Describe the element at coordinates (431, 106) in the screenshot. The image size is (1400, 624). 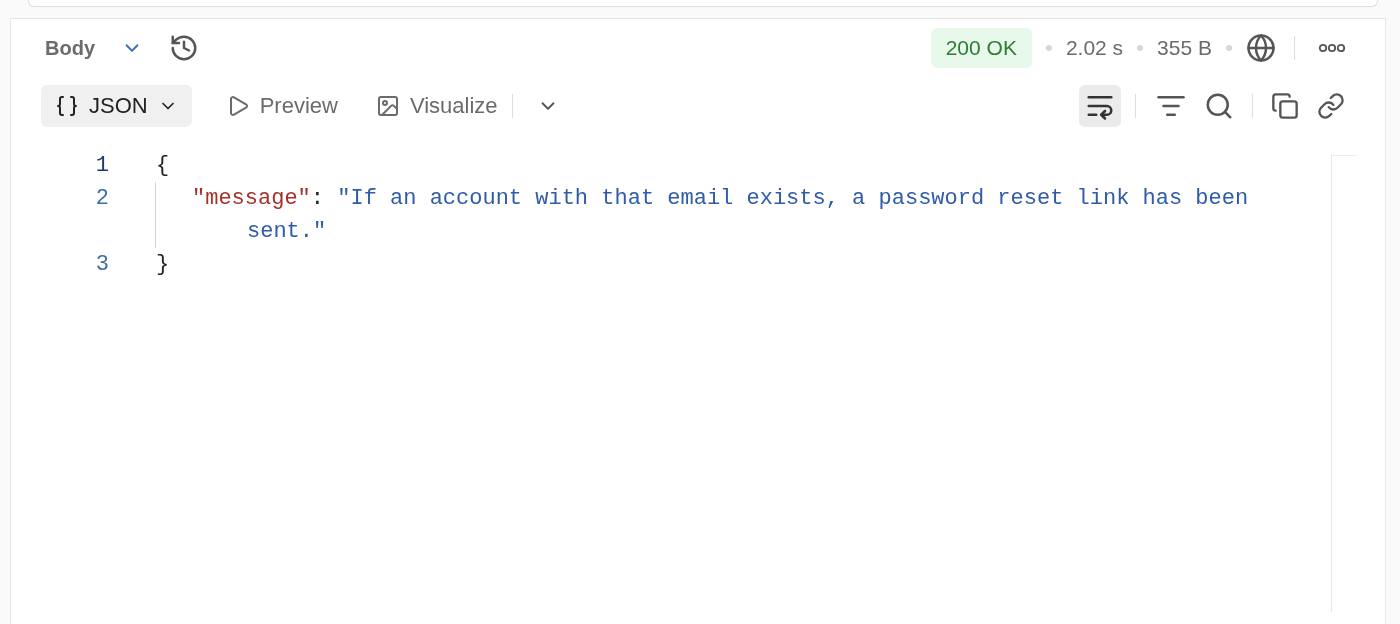
I see `view-tab: Visualize` at that location.